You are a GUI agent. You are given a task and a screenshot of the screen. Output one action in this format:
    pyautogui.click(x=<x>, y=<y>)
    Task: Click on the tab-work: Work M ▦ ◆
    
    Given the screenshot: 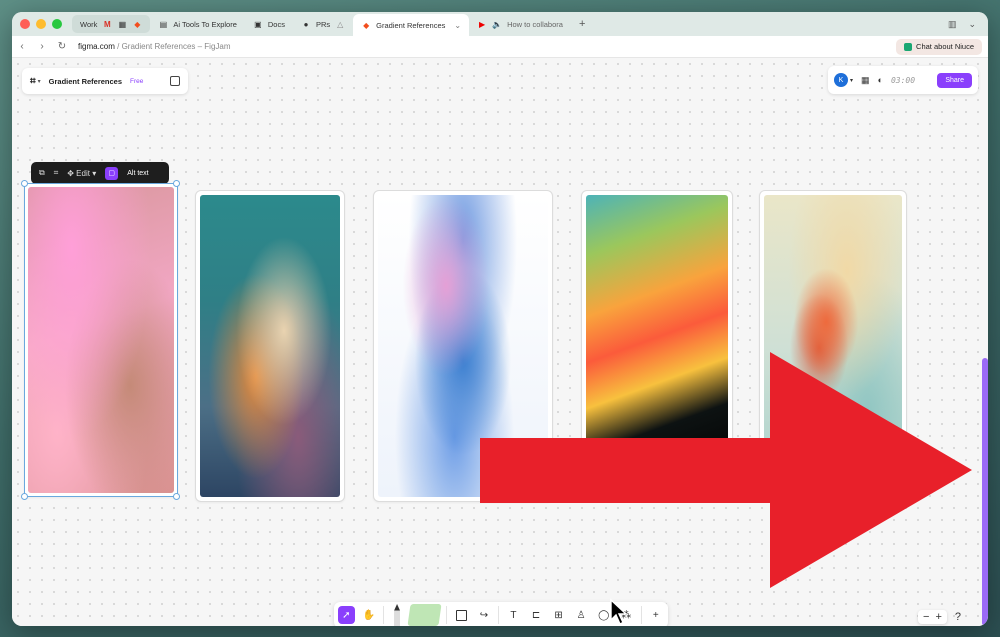 What is the action you would take?
    pyautogui.click(x=111, y=24)
    